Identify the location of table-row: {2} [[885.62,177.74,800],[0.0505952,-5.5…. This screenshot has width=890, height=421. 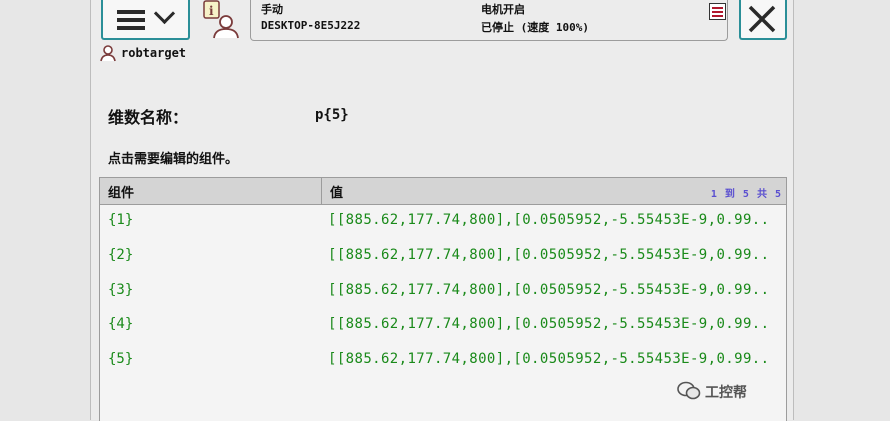
(443, 257).